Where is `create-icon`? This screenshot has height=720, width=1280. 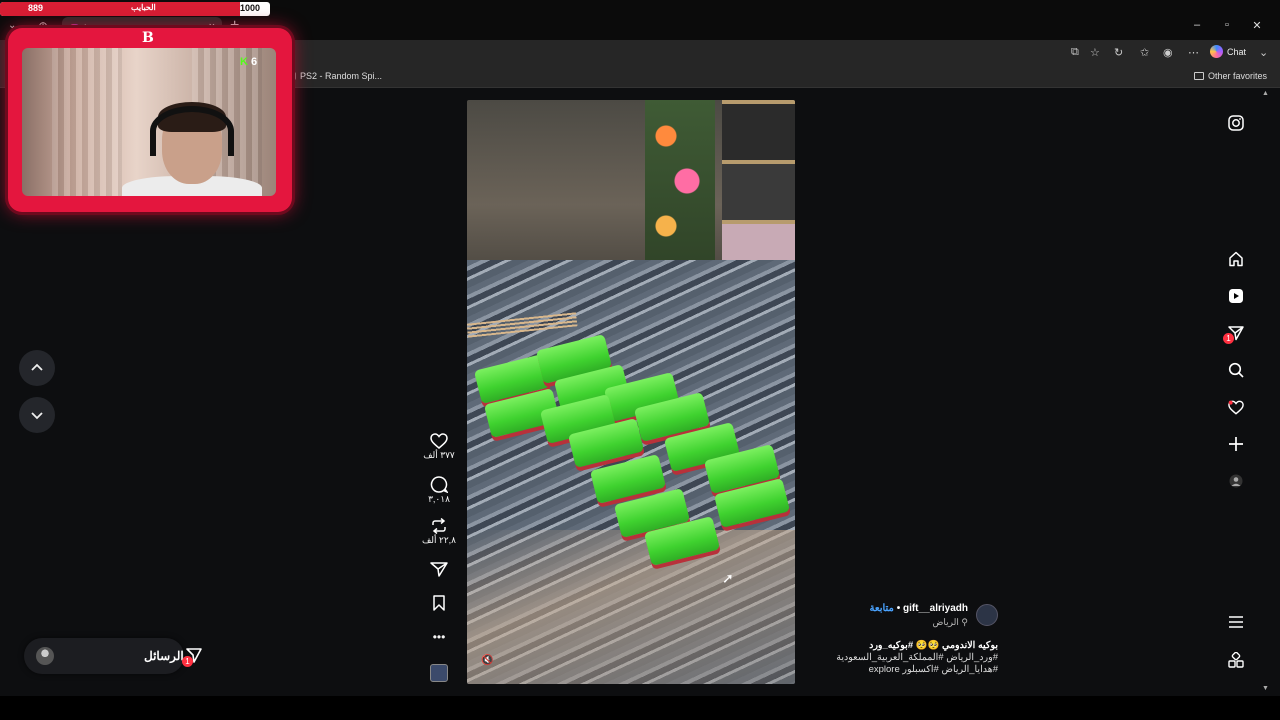 create-icon is located at coordinates (1236, 444).